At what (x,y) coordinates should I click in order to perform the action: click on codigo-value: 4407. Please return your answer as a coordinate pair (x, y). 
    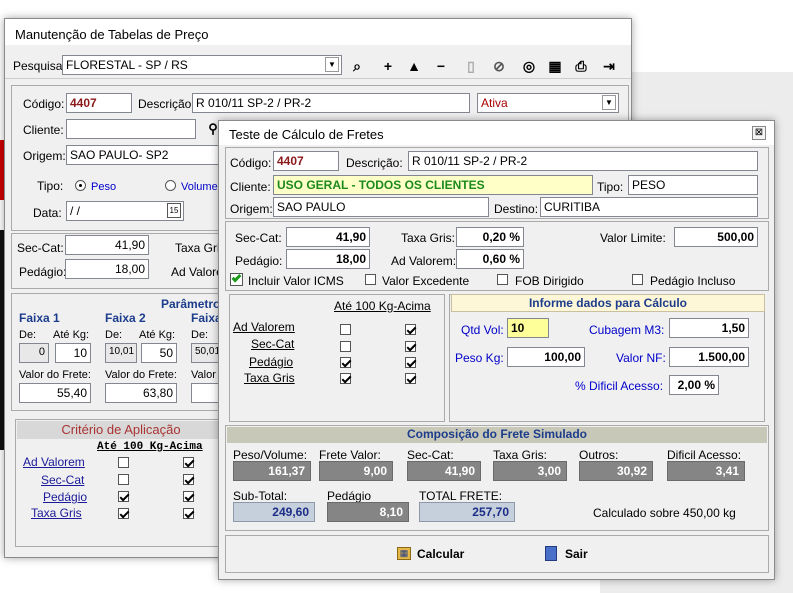
    Looking at the image, I should click on (83, 103).